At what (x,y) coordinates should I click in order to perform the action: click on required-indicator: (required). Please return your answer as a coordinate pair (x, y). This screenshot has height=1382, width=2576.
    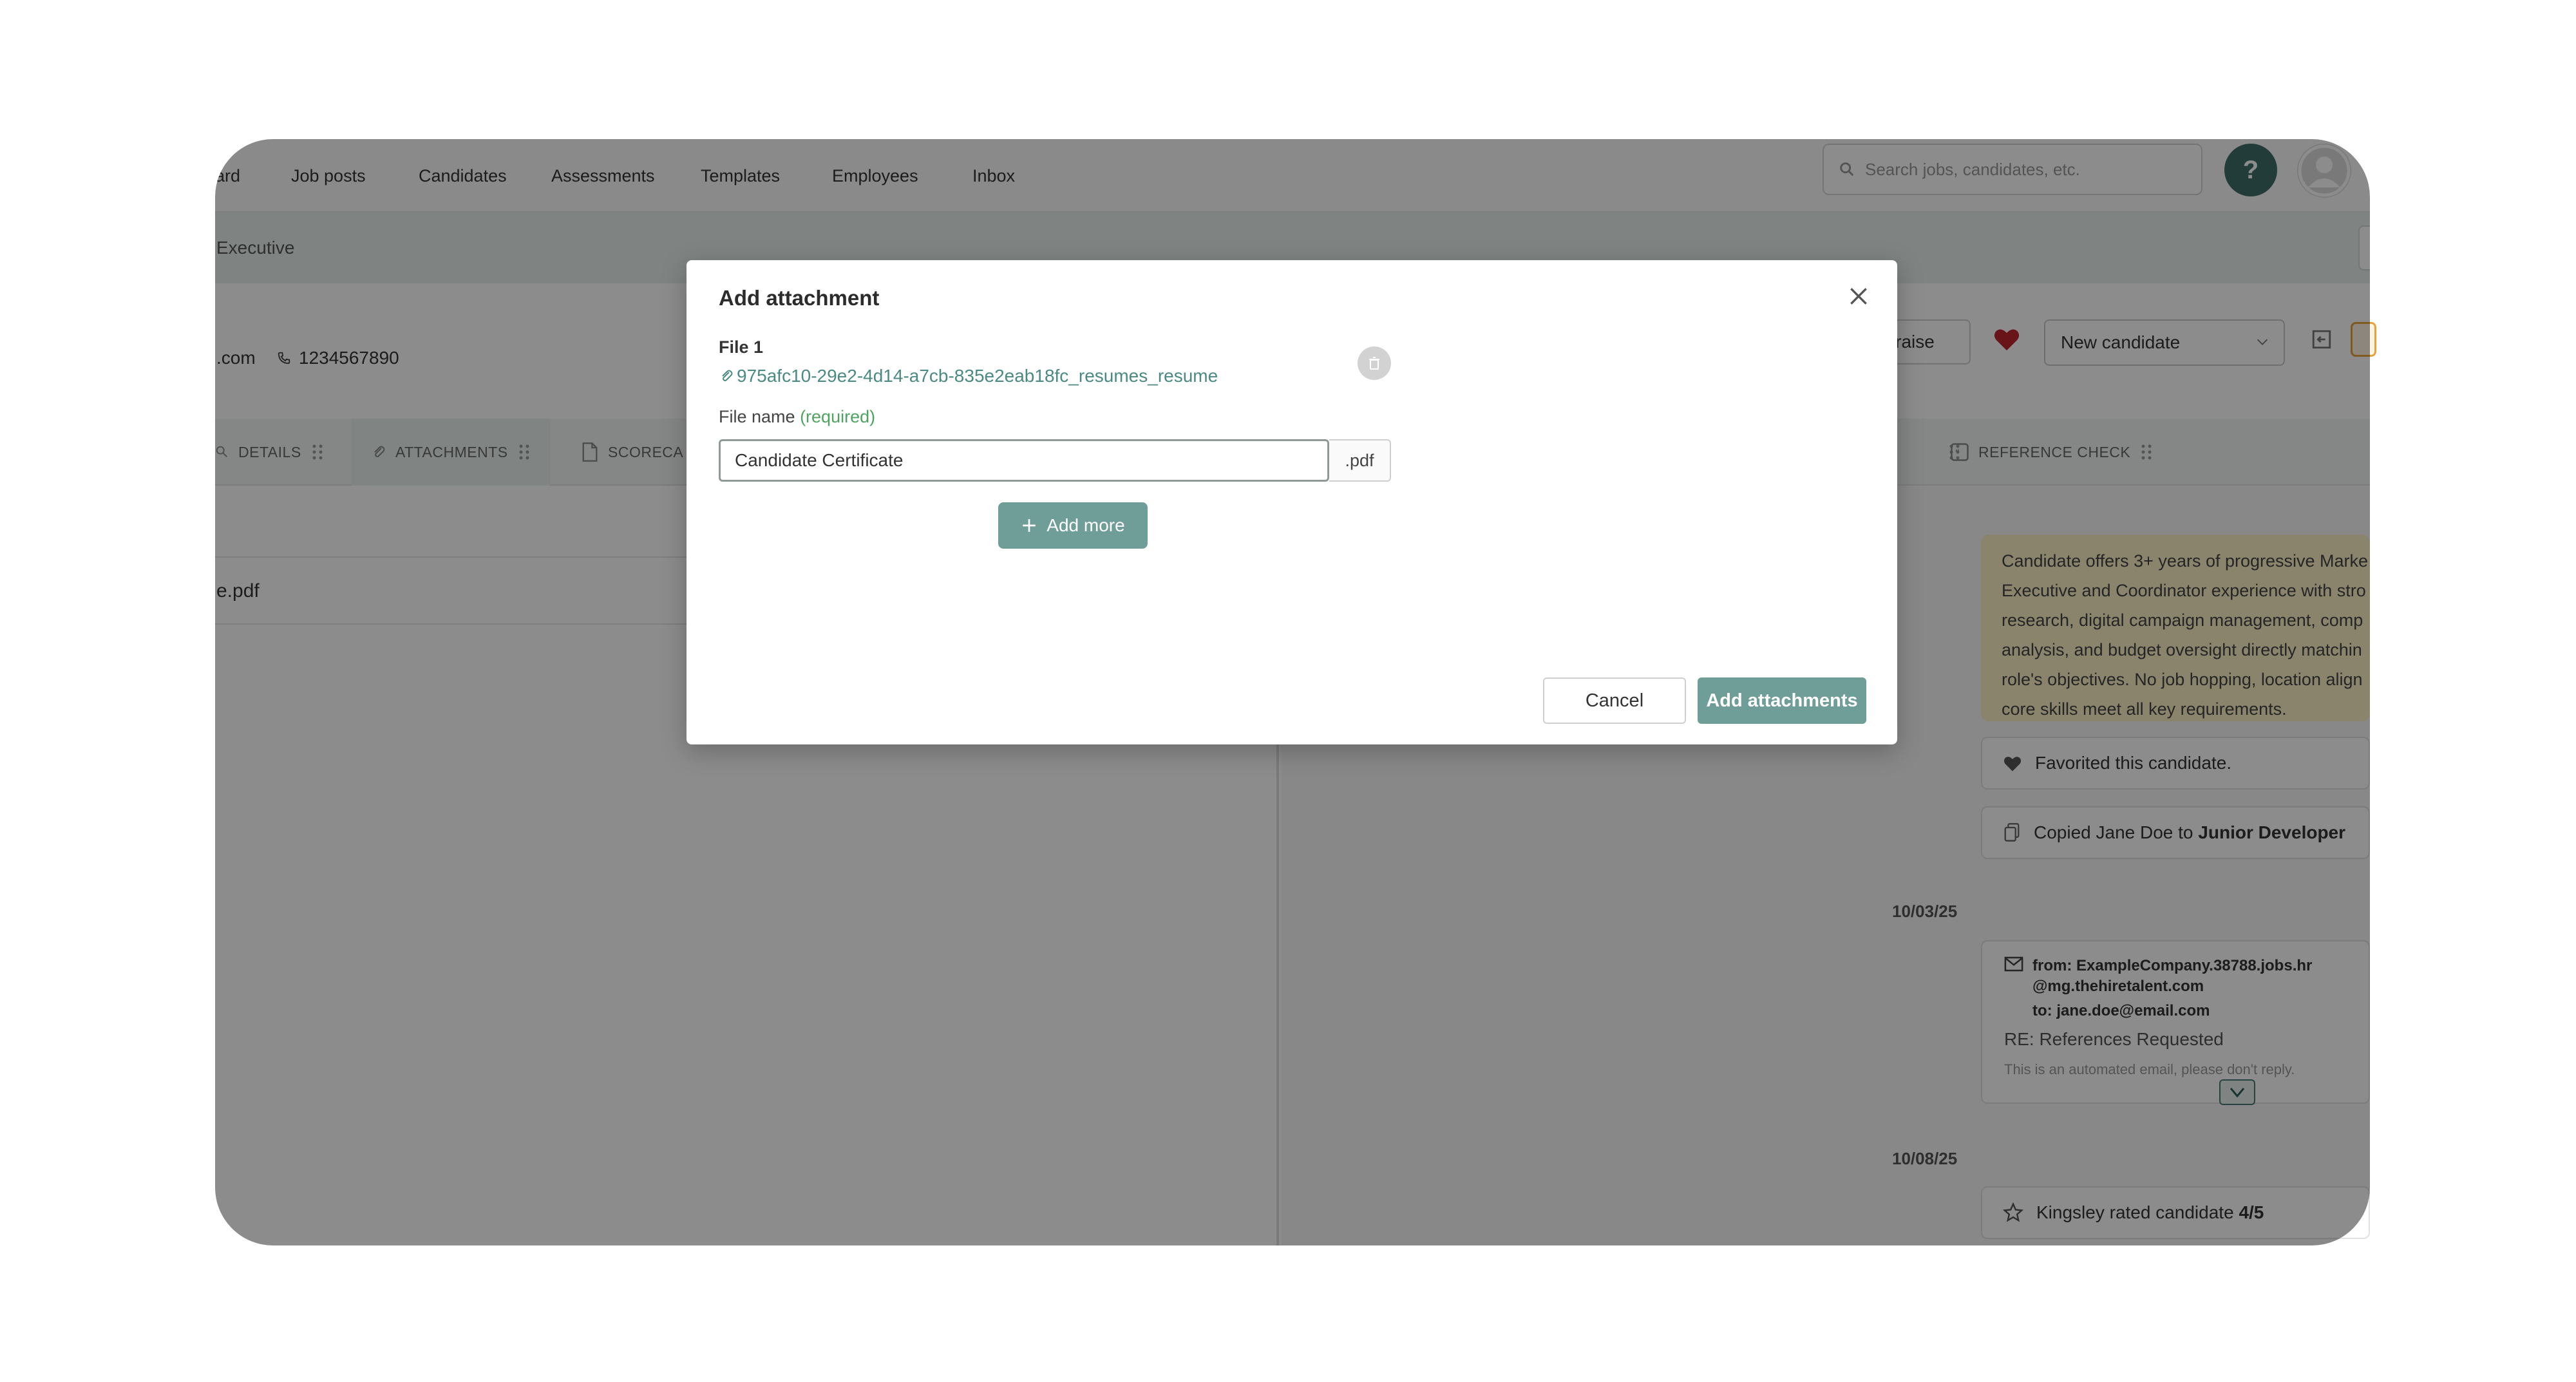
    Looking at the image, I should click on (838, 417).